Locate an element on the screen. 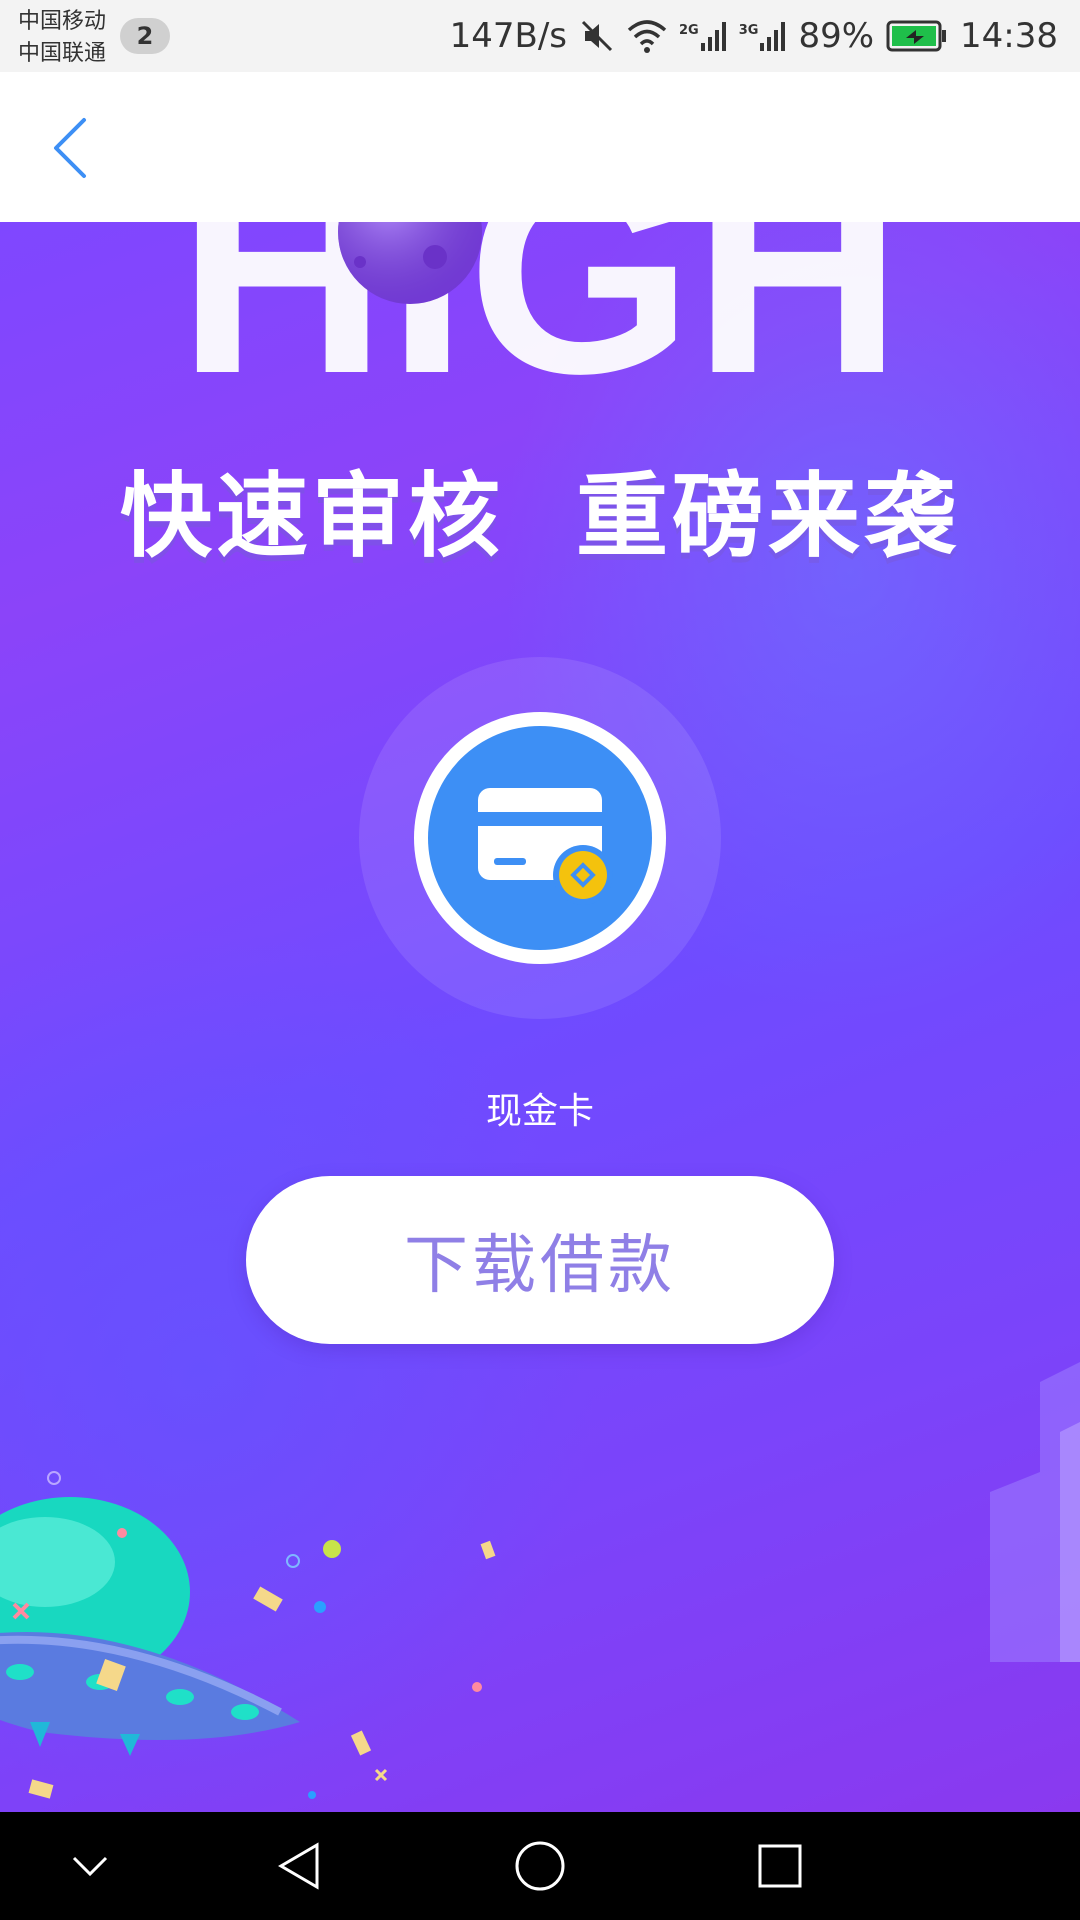 Image resolution: width=1080 pixels, height=1920 pixels. collapse-chevron-icon is located at coordinates (90, 1866).